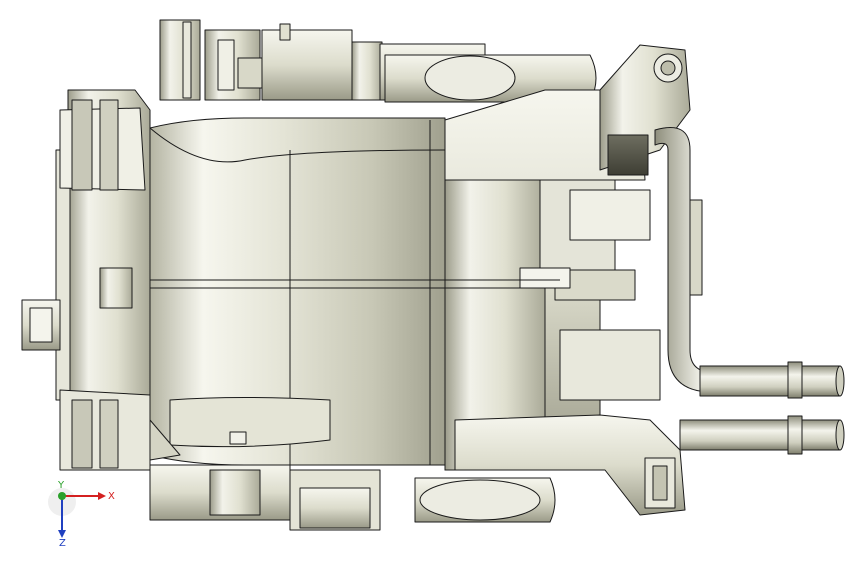 Image resolution: width=867 pixels, height=566 pixels. I want to click on left-blower-housing, so click(86, 280).